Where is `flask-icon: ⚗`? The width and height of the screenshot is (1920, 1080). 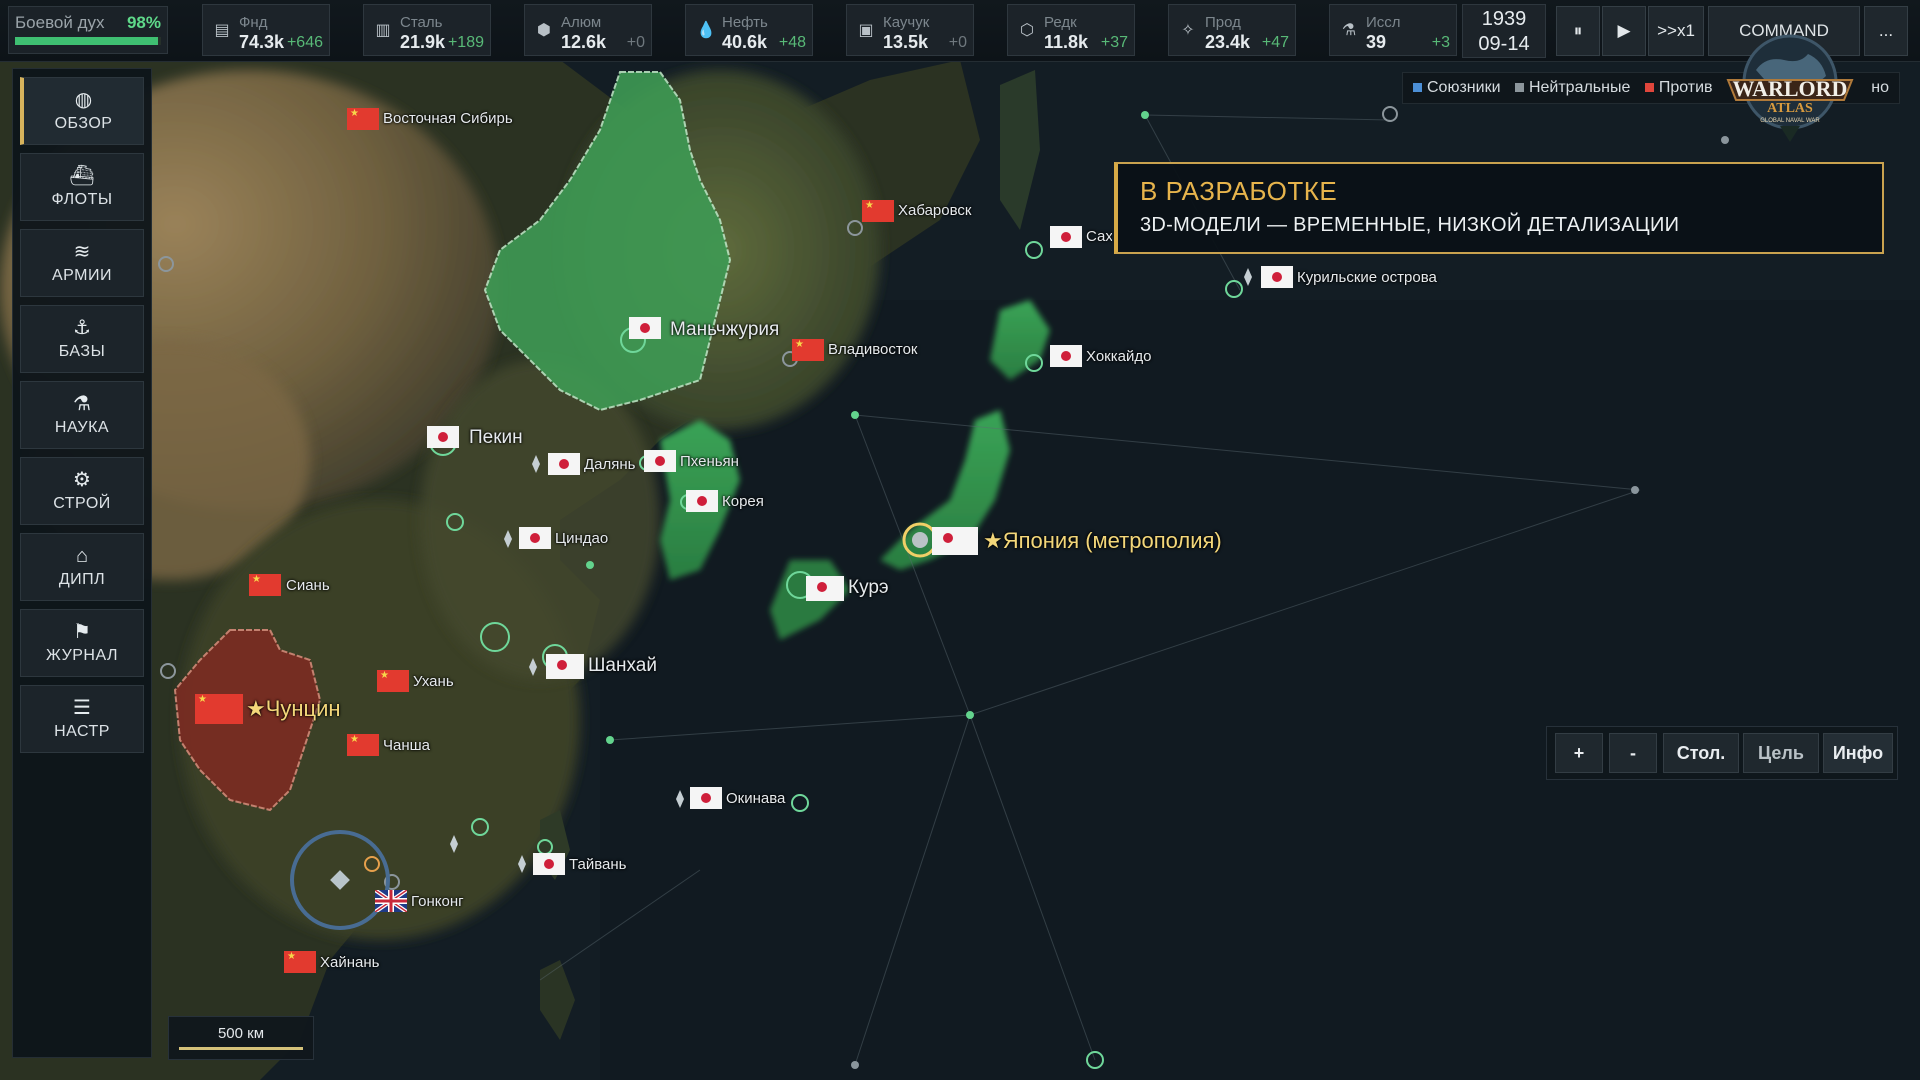 flask-icon: ⚗ is located at coordinates (82, 404).